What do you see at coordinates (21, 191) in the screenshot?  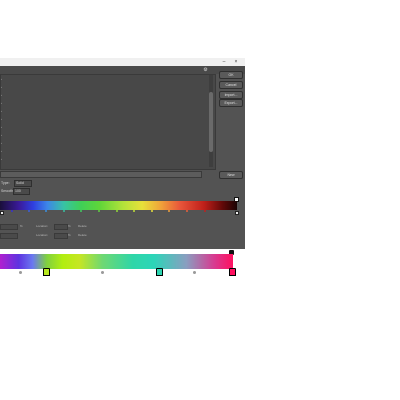 I see `smoothness-input: 100` at bounding box center [21, 191].